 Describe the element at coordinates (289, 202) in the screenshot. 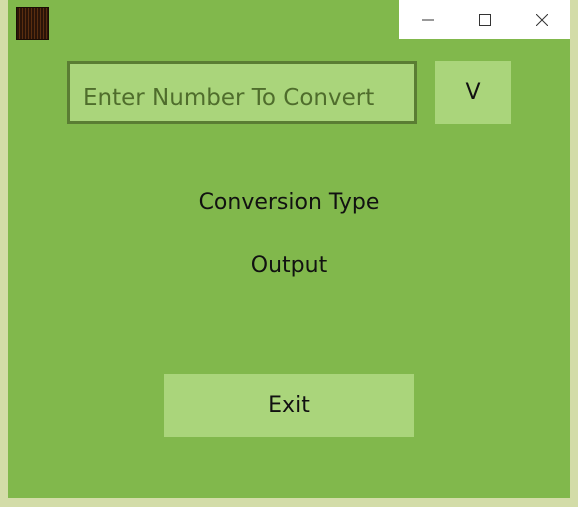

I see `conversion-type-label: Conversion Type` at that location.